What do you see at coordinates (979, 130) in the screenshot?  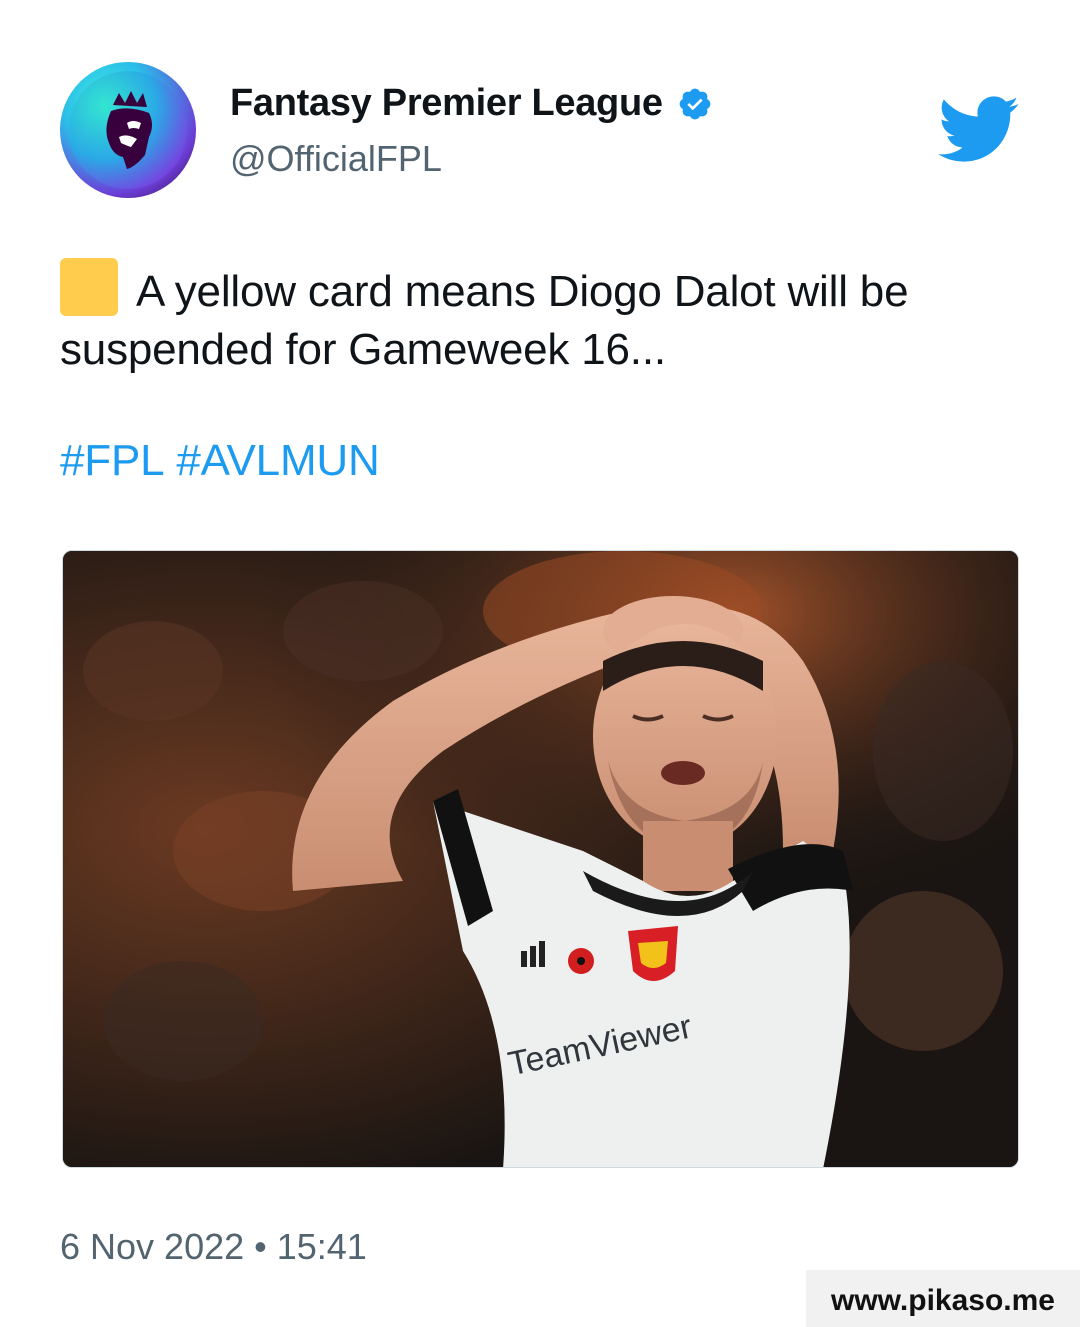 I see `twitter-bird-icon` at bounding box center [979, 130].